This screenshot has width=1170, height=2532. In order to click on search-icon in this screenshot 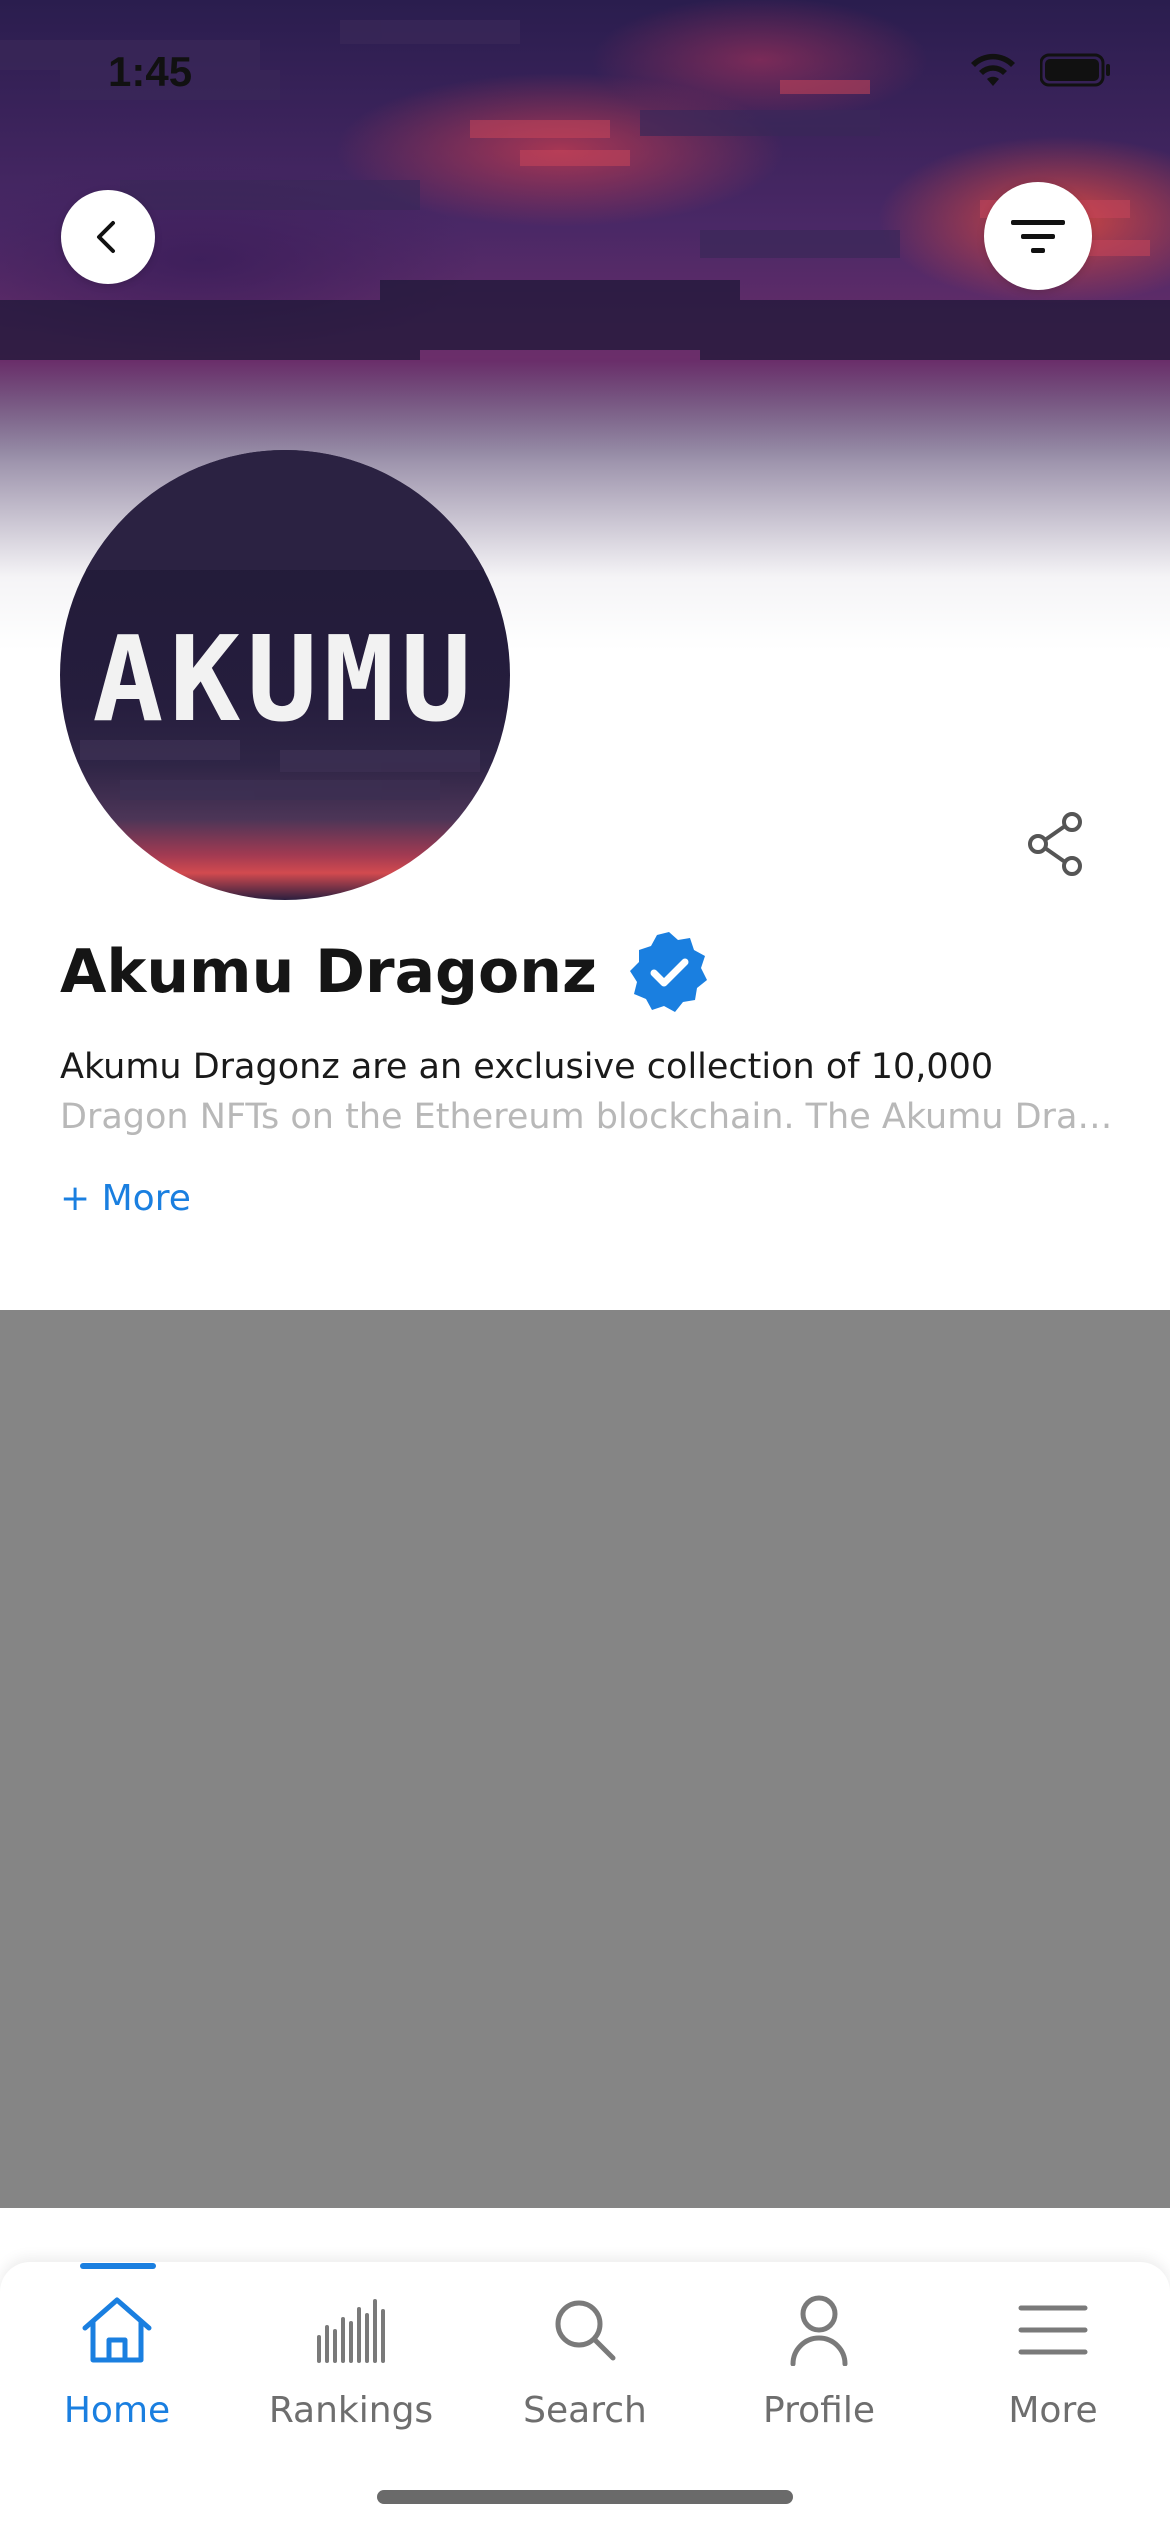, I will do `click(585, 2330)`.